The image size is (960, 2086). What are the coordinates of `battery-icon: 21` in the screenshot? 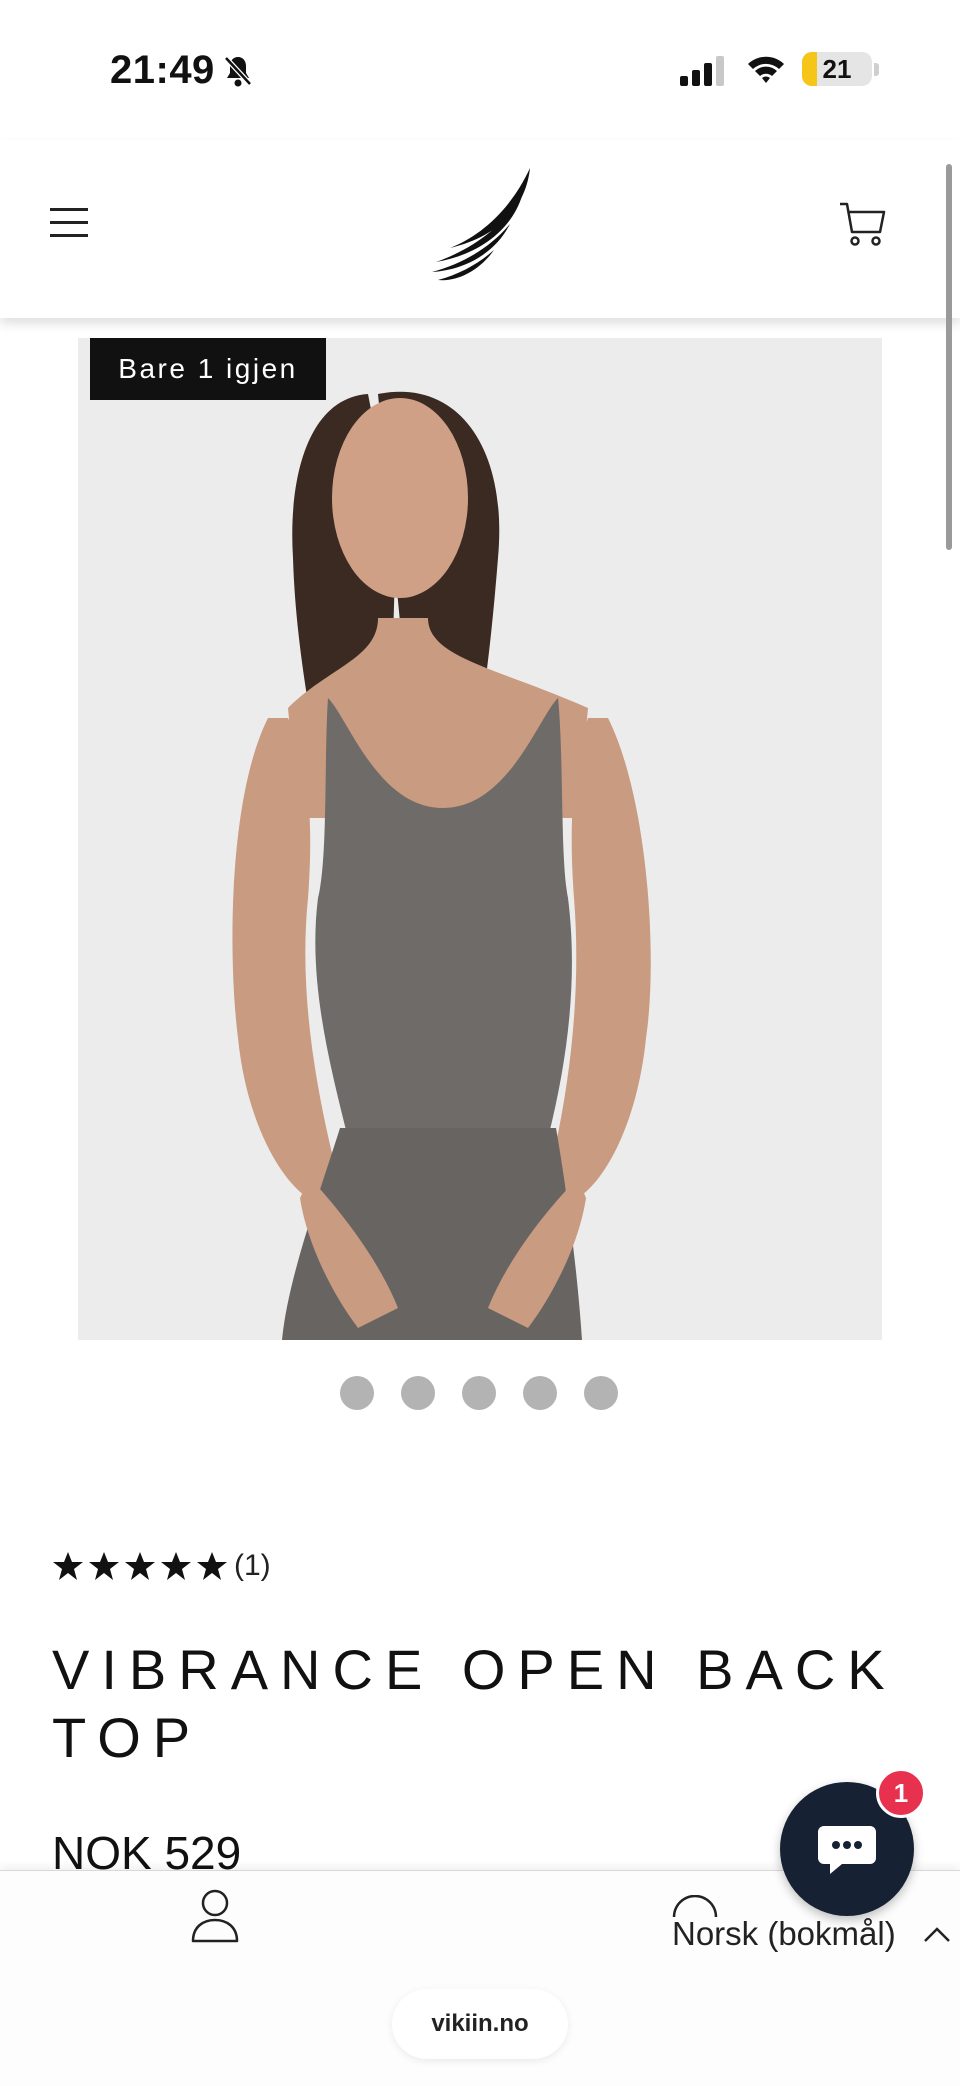 It's located at (837, 69).